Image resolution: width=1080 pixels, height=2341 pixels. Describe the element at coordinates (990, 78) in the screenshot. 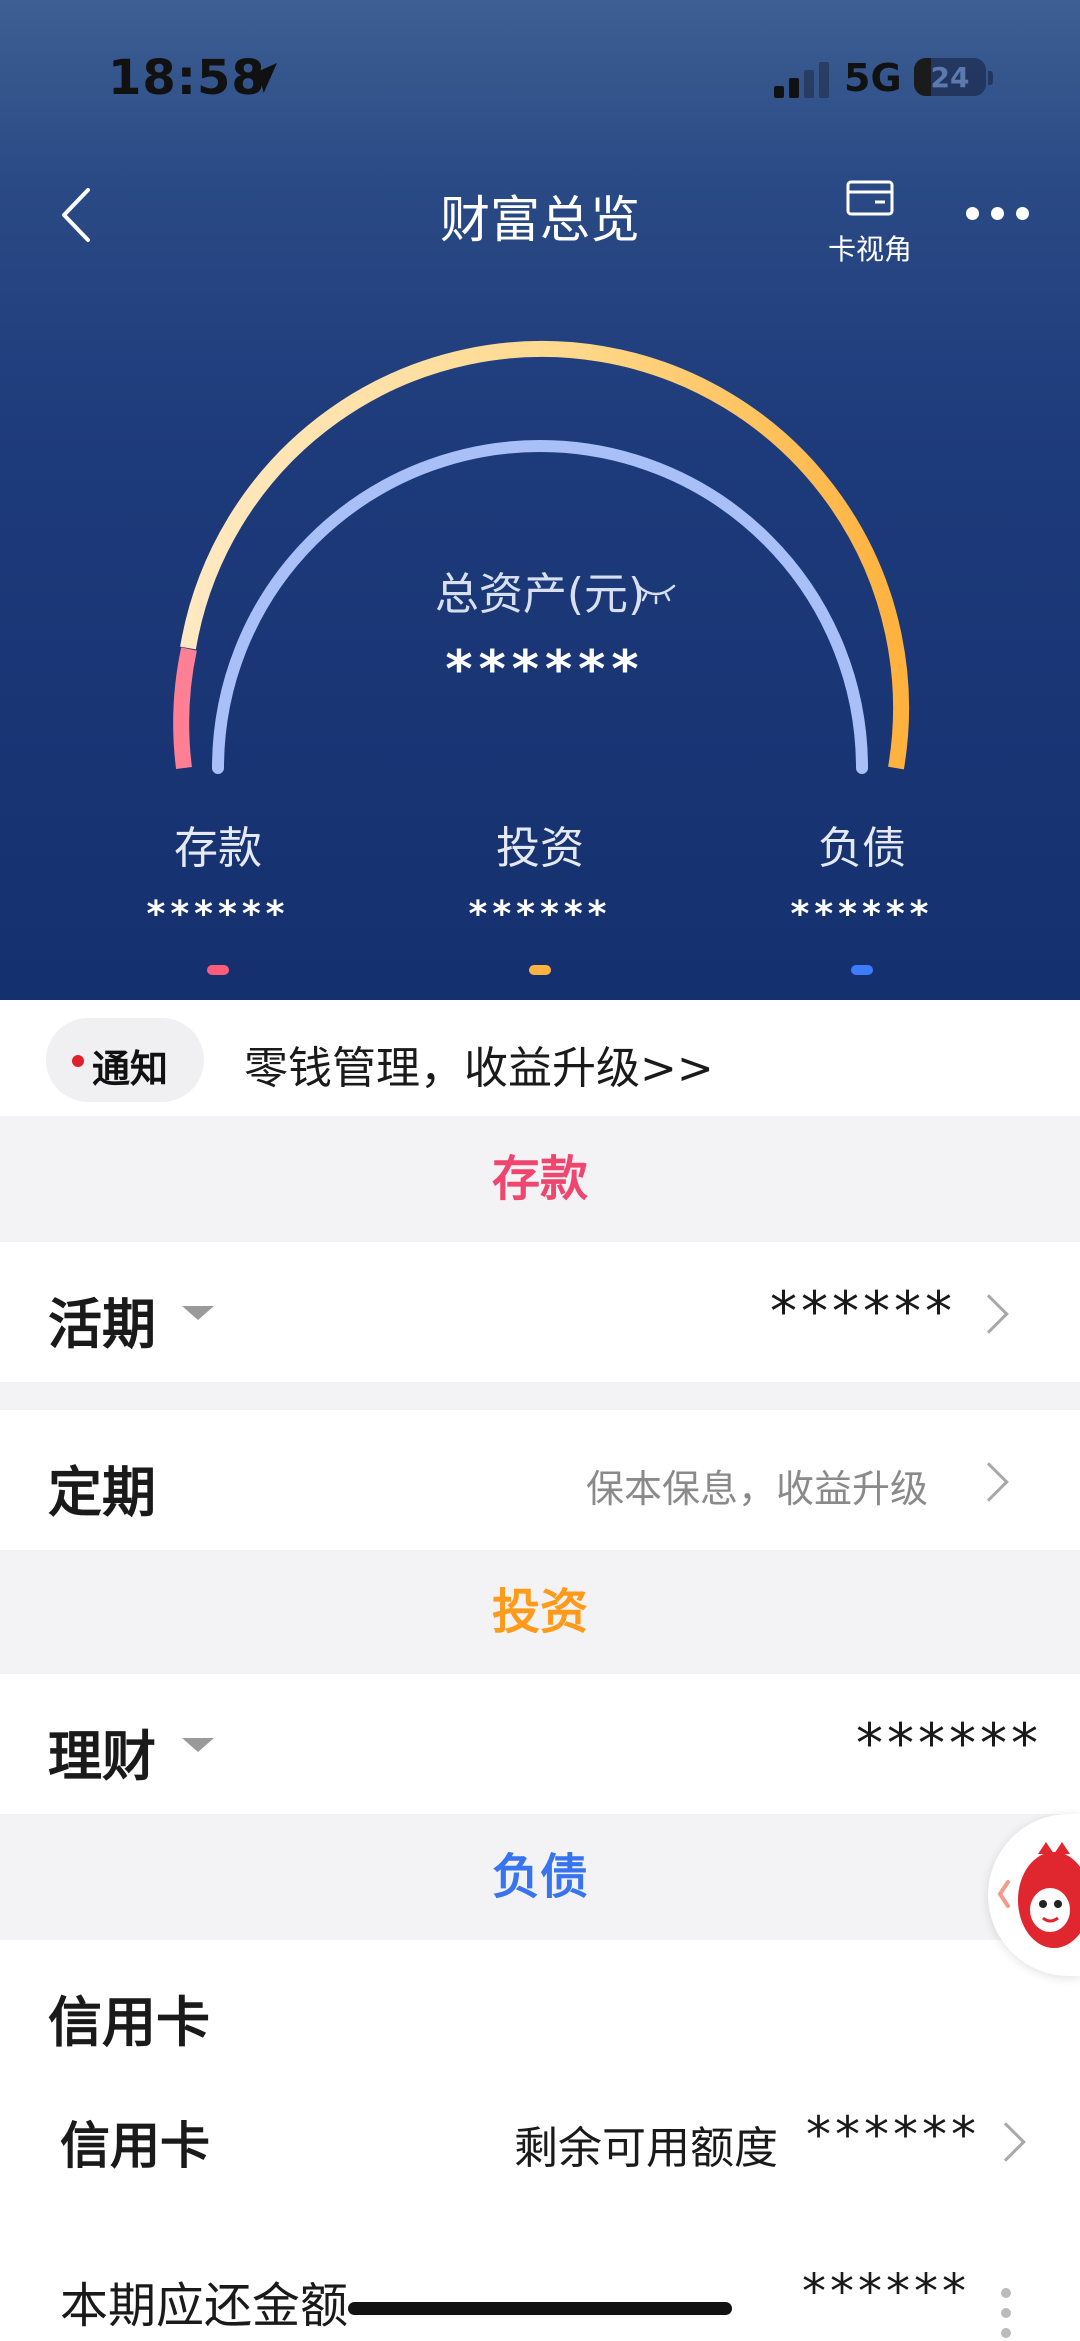

I see `battery-cap` at that location.